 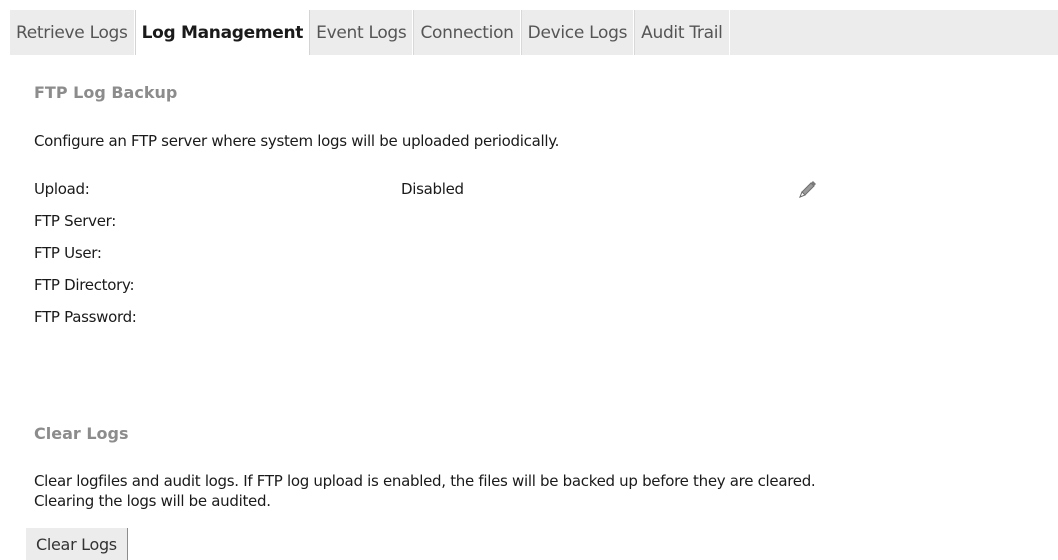 What do you see at coordinates (467, 32) in the screenshot?
I see `tab-connection: Connection` at bounding box center [467, 32].